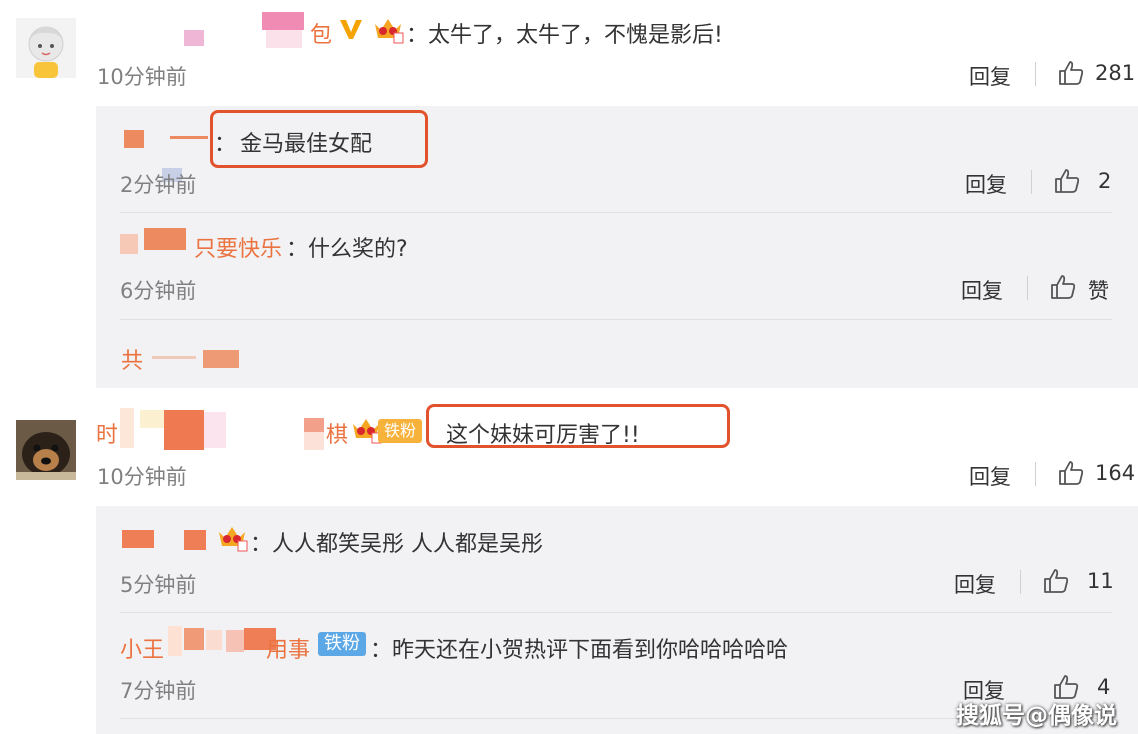  What do you see at coordinates (321, 33) in the screenshot?
I see `commenter-name: 包` at bounding box center [321, 33].